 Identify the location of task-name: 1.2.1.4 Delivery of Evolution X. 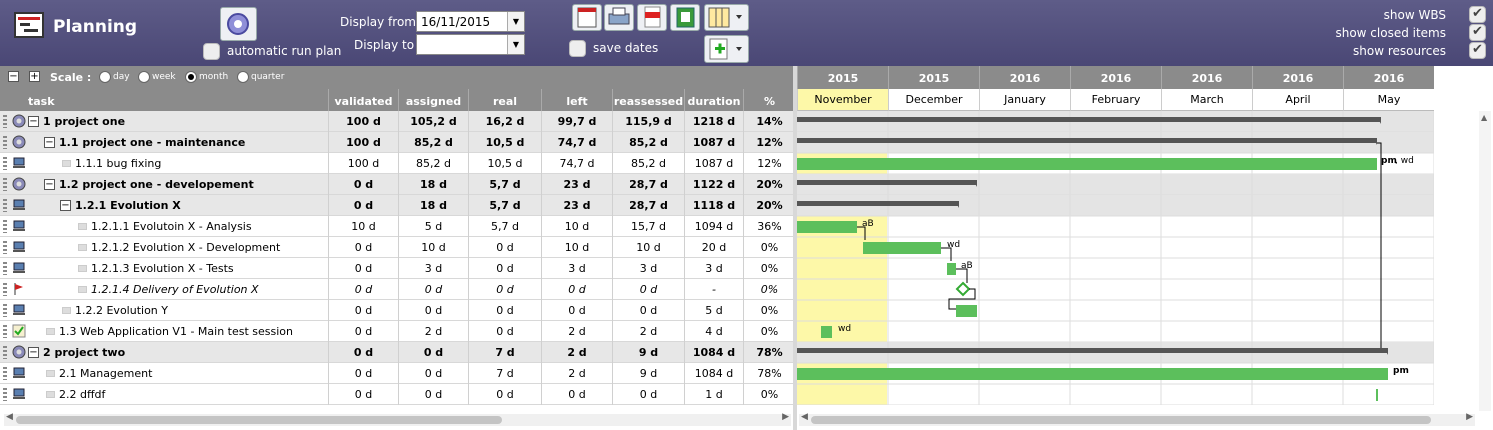
(209, 289).